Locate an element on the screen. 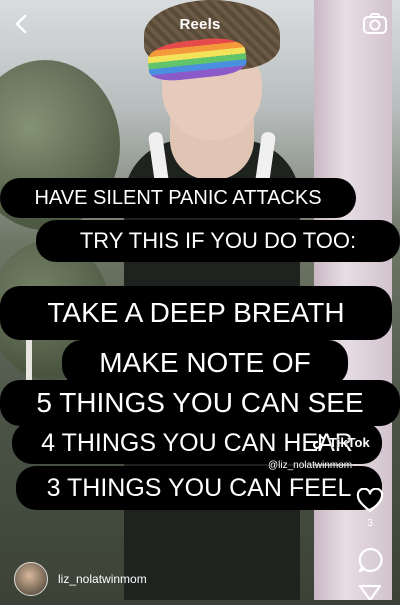 The height and width of the screenshot is (605, 400). tiktok-icon is located at coordinates (318, 442).